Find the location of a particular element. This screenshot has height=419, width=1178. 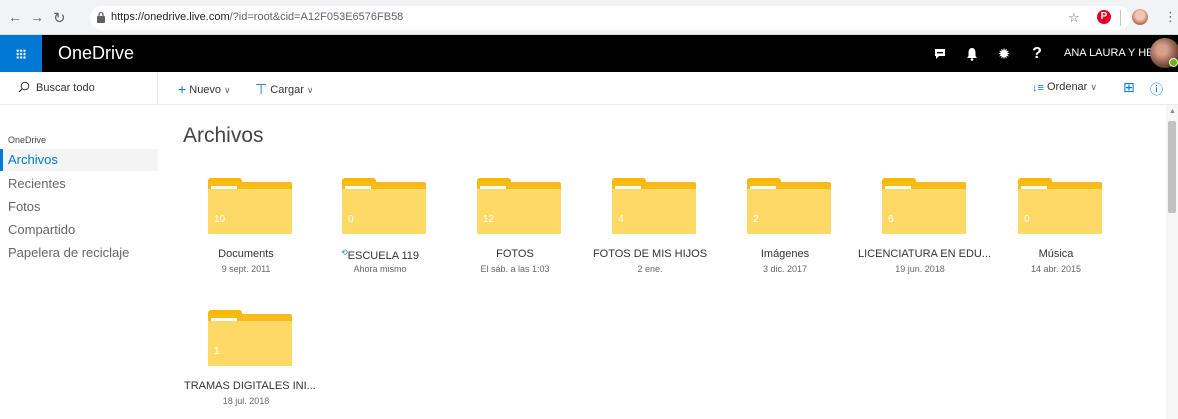

folder-icon: 4 is located at coordinates (654, 206).